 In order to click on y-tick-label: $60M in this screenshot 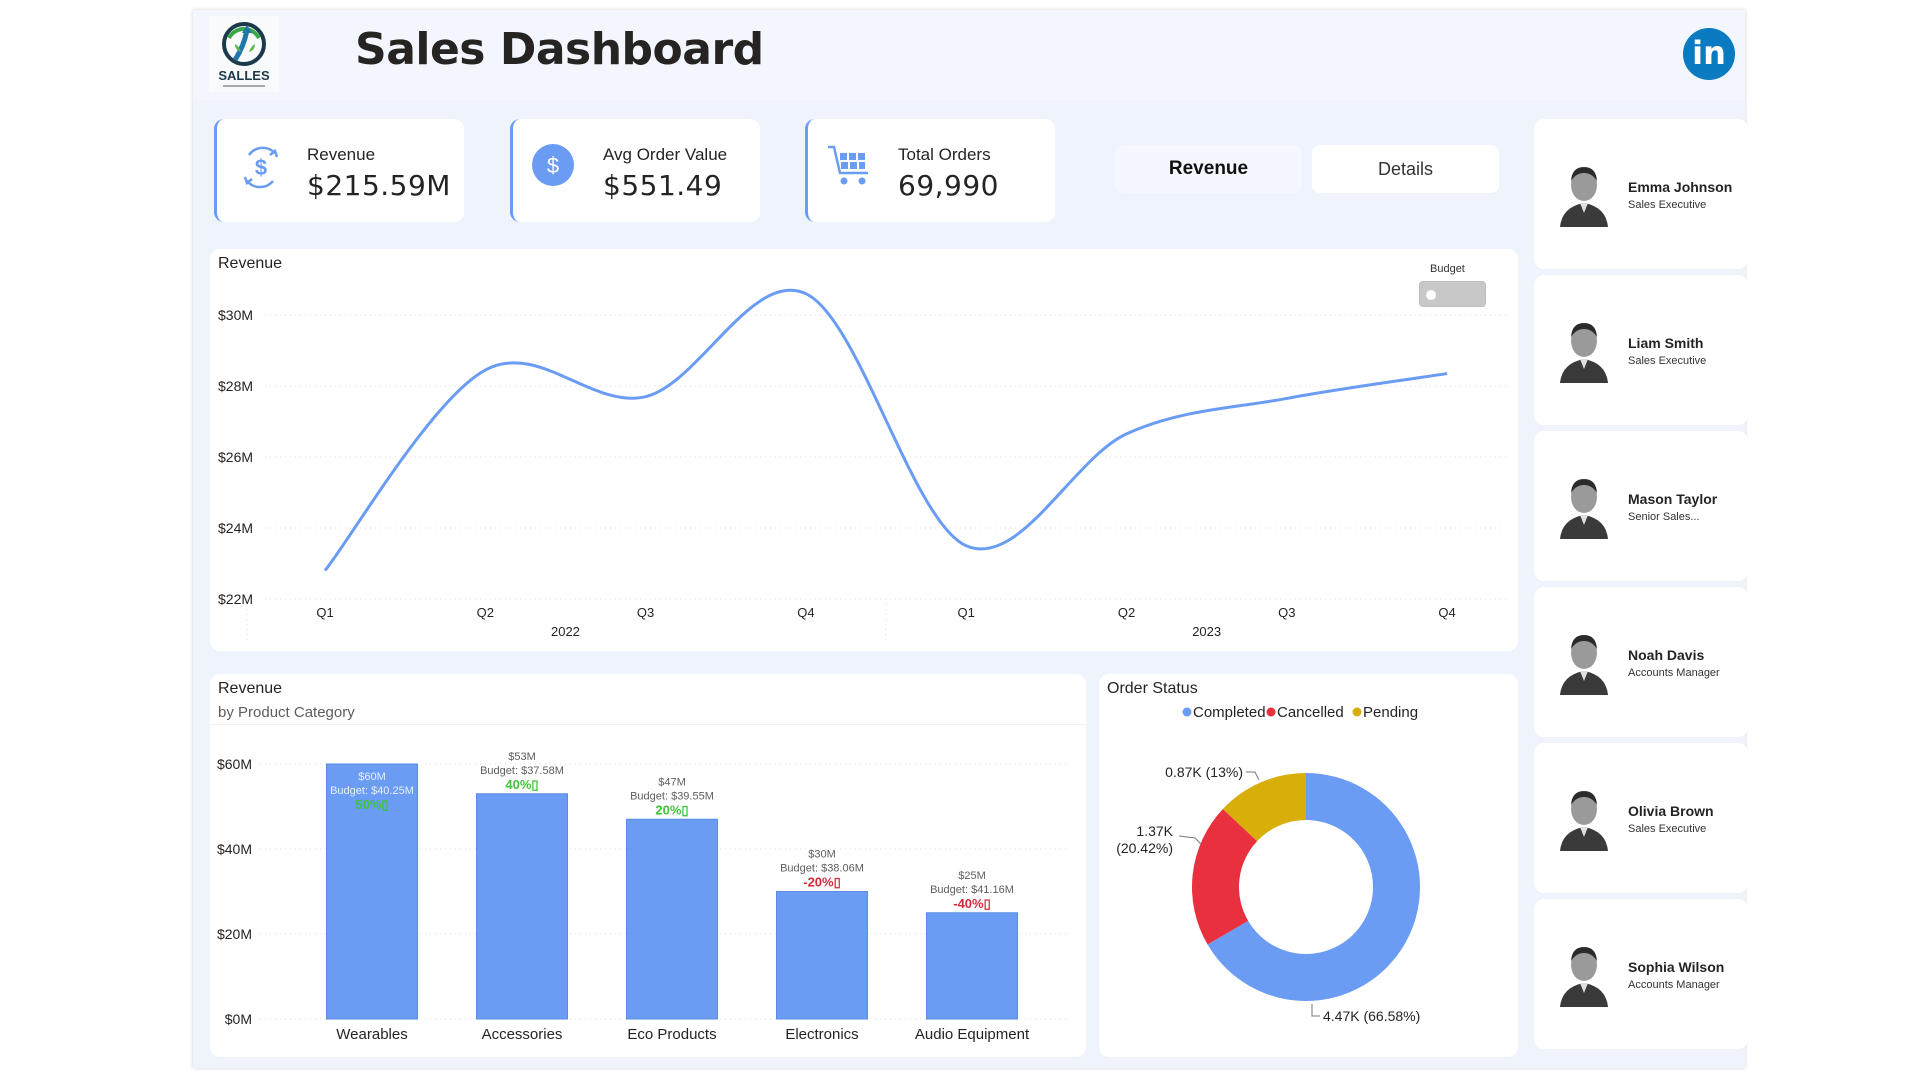, I will do `click(234, 764)`.